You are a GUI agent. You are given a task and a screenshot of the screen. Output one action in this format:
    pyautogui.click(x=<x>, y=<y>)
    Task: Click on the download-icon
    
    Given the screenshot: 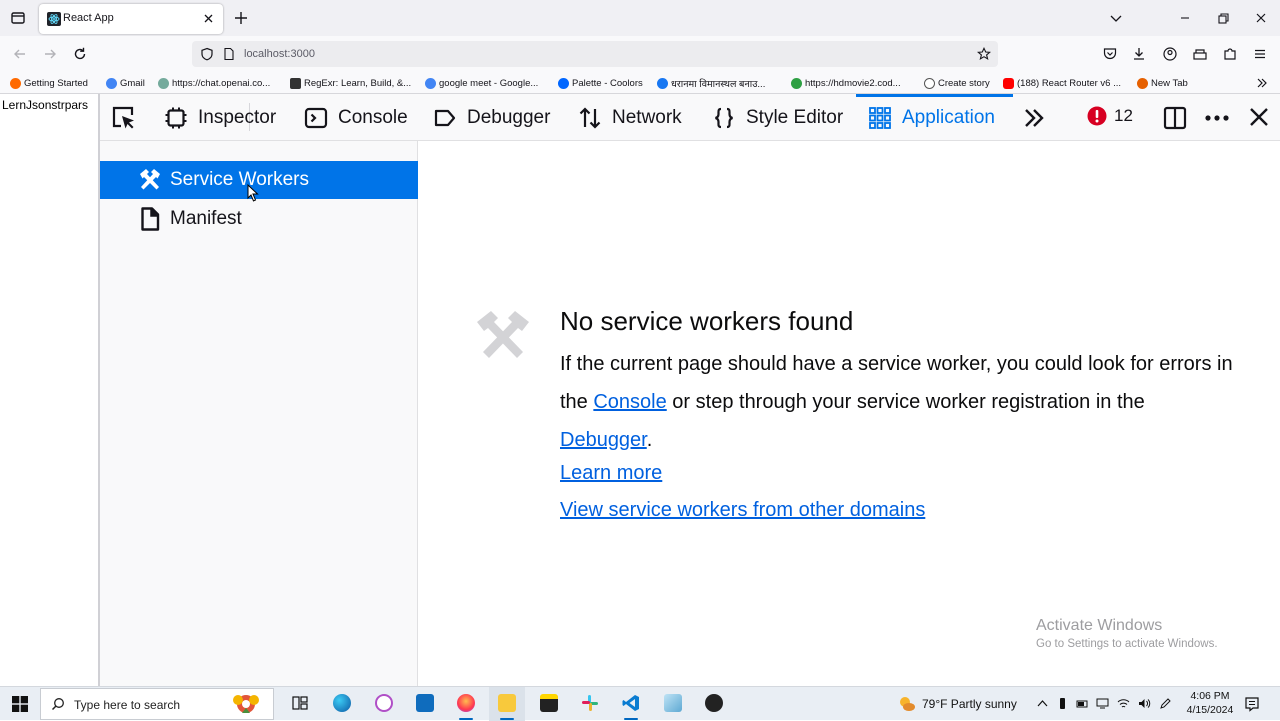 What is the action you would take?
    pyautogui.click(x=1139, y=54)
    